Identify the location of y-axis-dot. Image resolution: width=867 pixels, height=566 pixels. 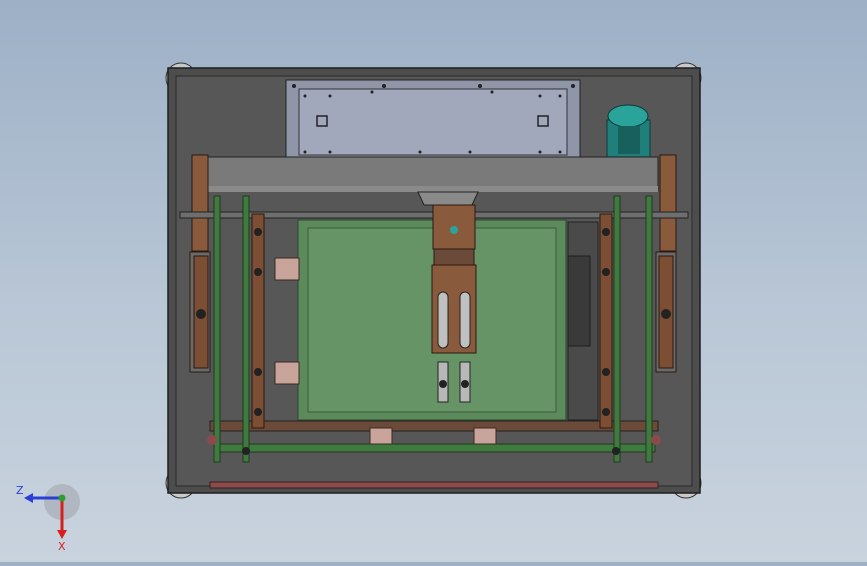
(62, 498).